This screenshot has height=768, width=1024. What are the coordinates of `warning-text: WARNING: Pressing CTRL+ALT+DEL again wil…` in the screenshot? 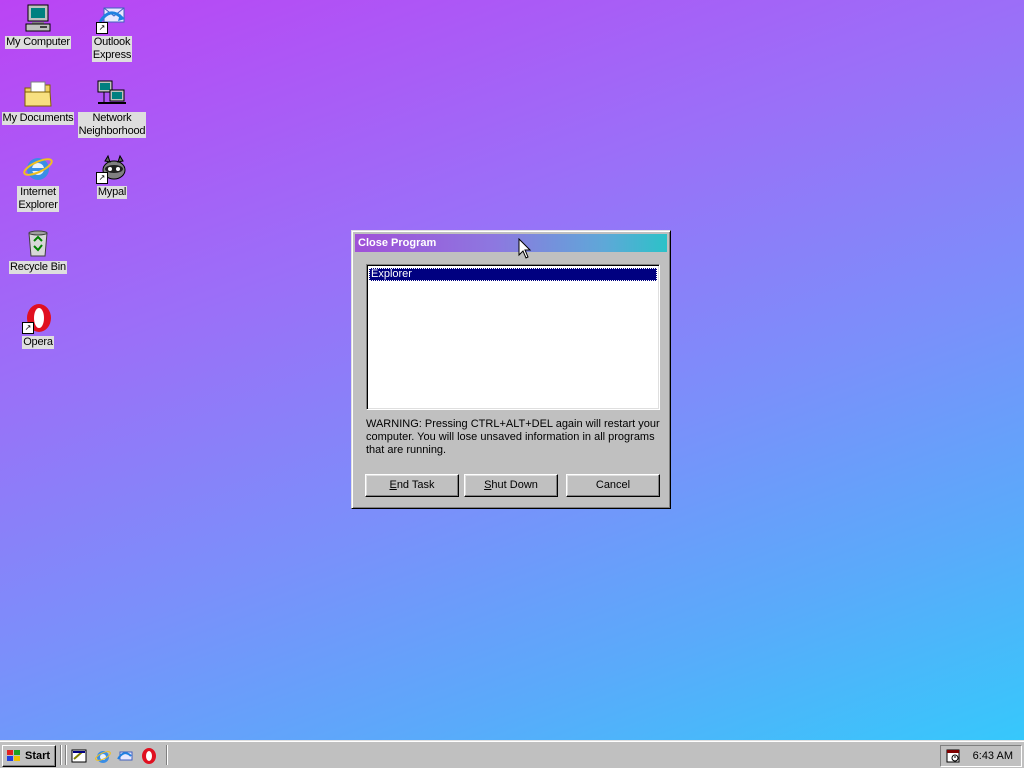 It's located at (513, 437).